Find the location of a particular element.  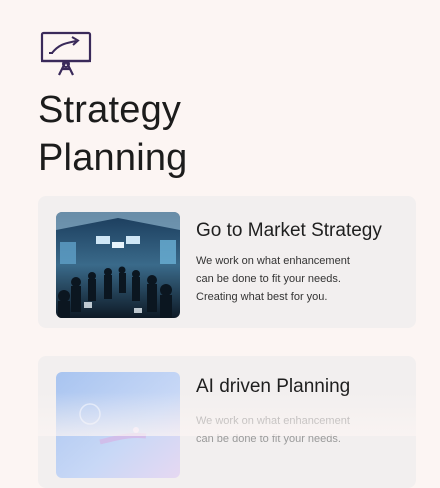

ai-robot-hand-image is located at coordinates (118, 425).